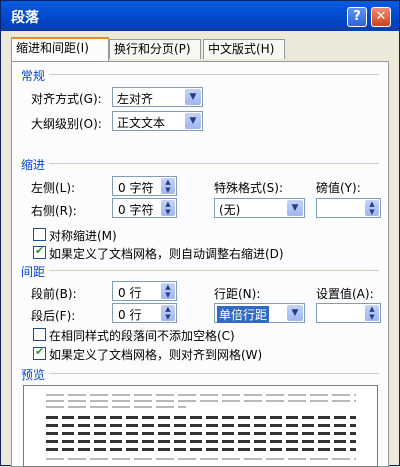 Image resolution: width=400 pixels, height=467 pixels. What do you see at coordinates (155, 49) in the screenshot?
I see `tab-line-page-breaks: 换行和分页(P)` at bounding box center [155, 49].